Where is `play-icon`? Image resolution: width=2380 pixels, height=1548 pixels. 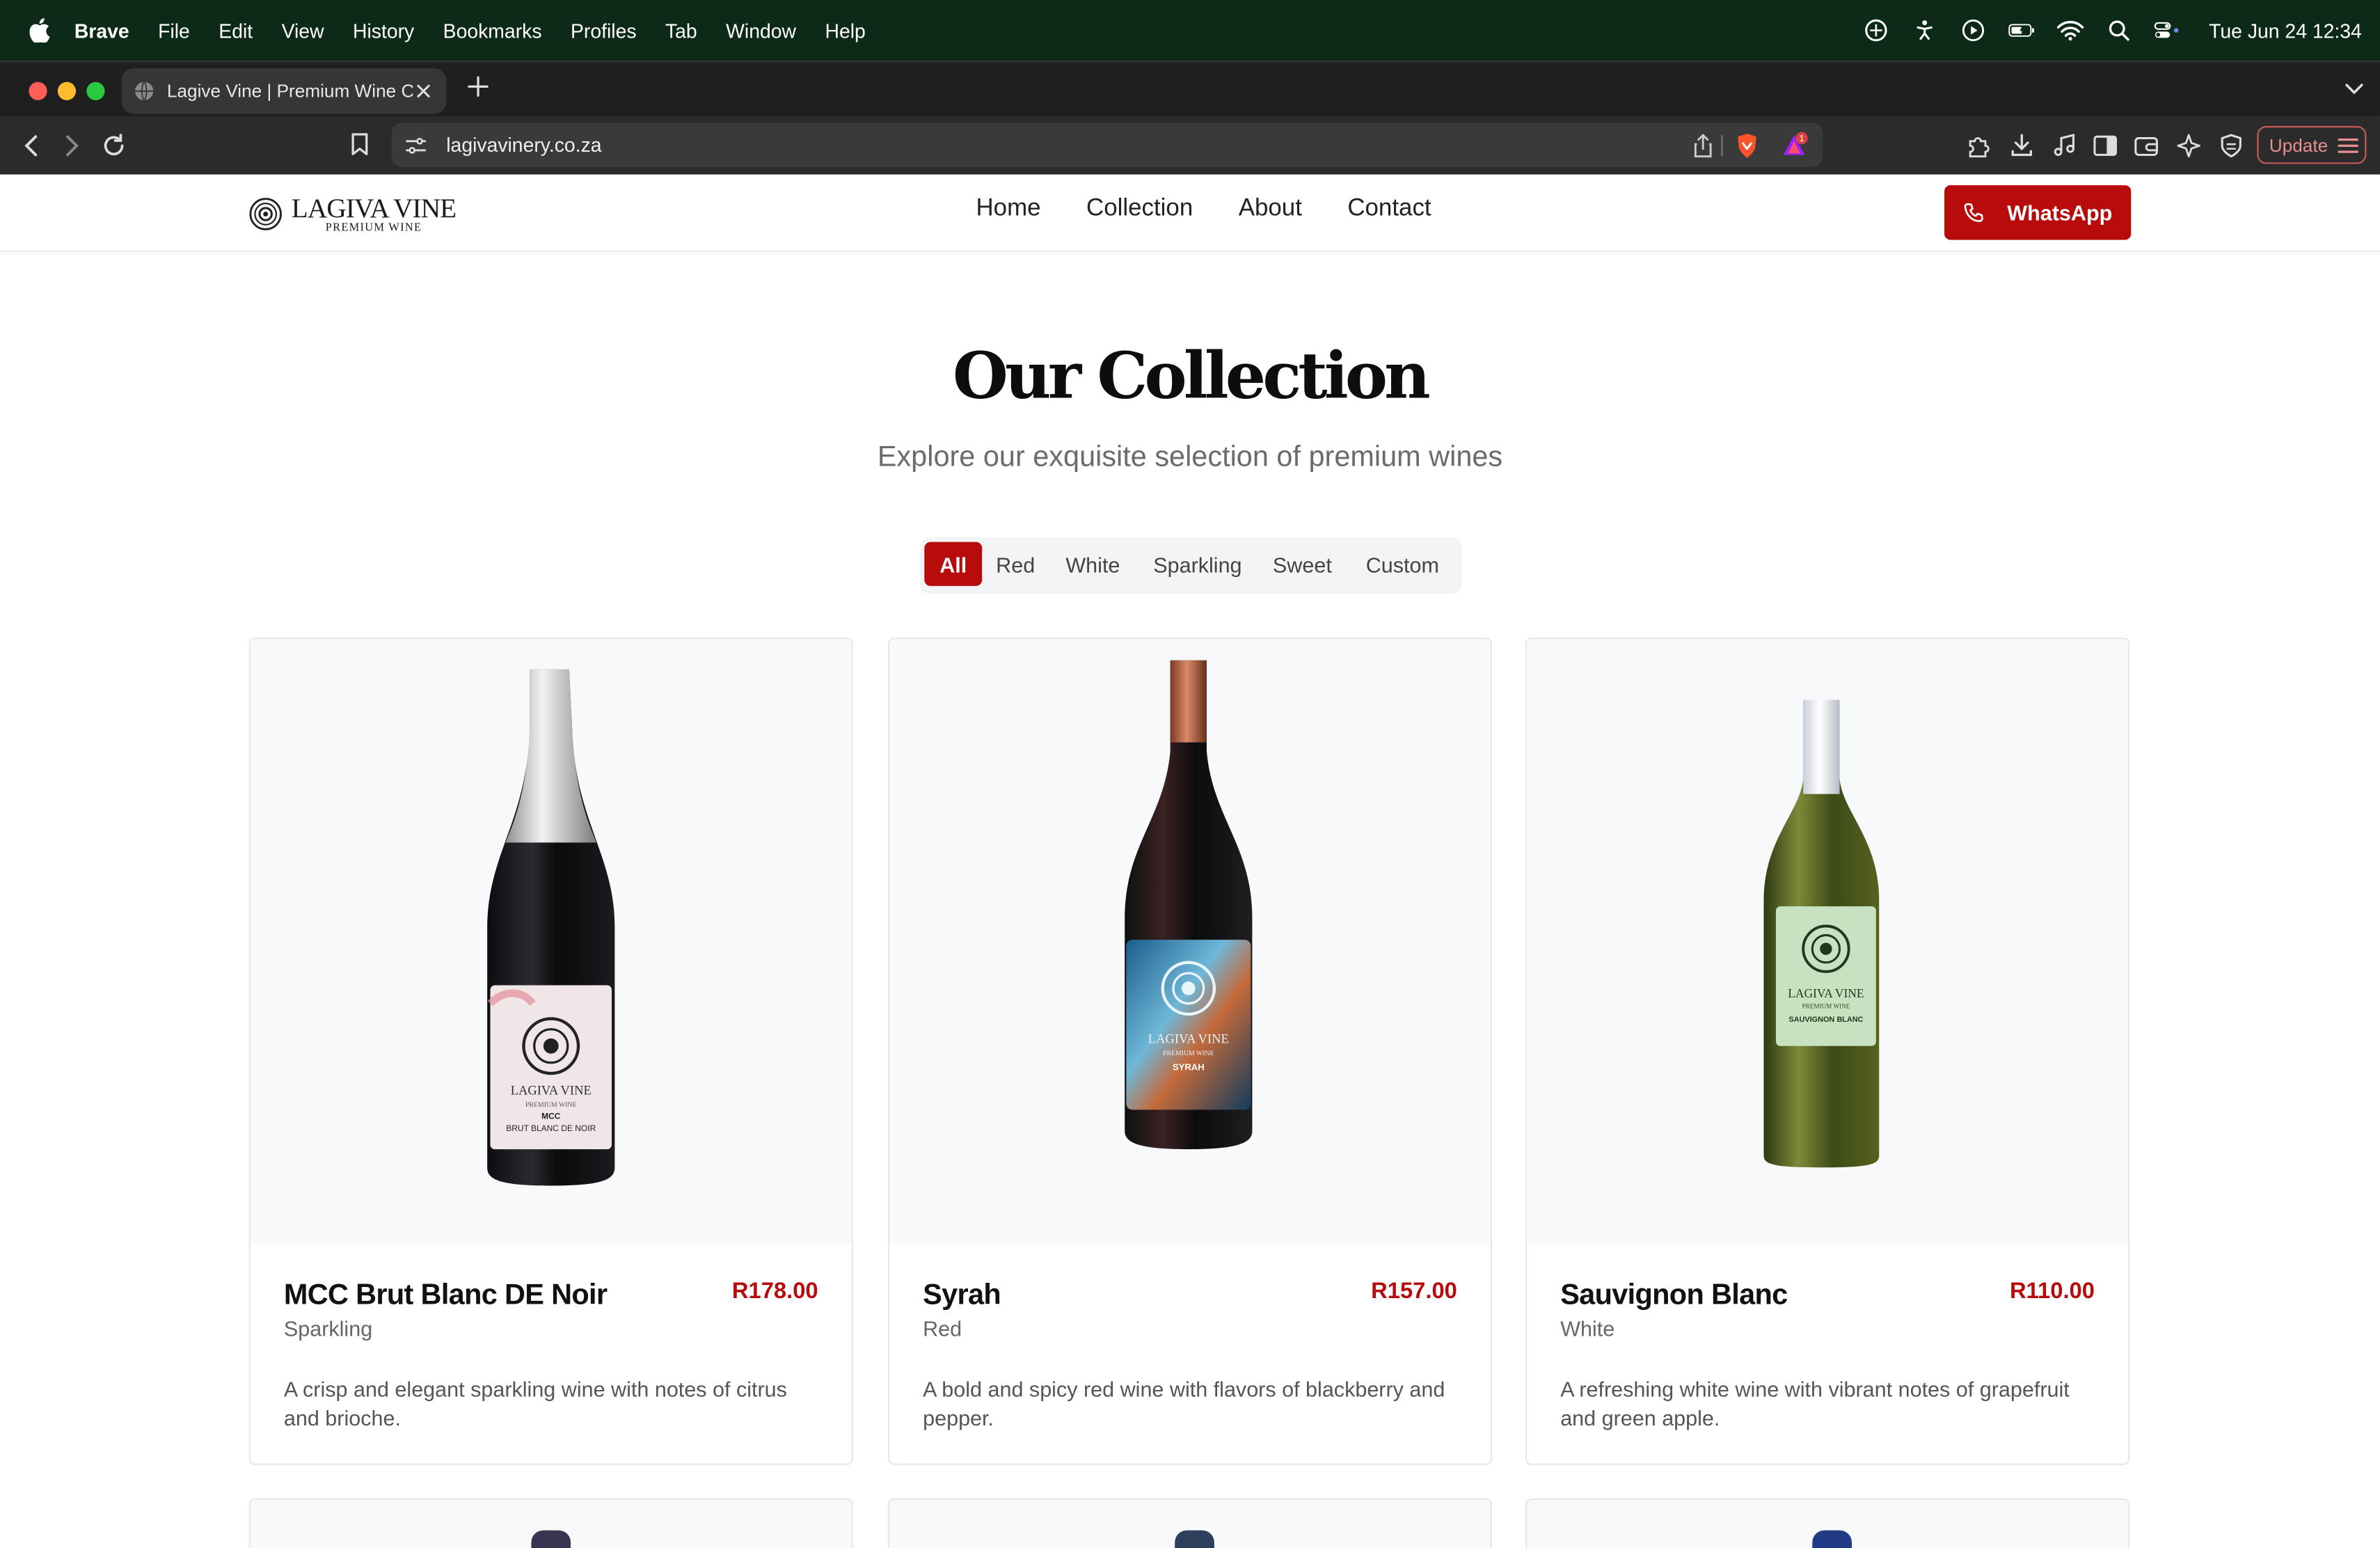 play-icon is located at coordinates (1974, 30).